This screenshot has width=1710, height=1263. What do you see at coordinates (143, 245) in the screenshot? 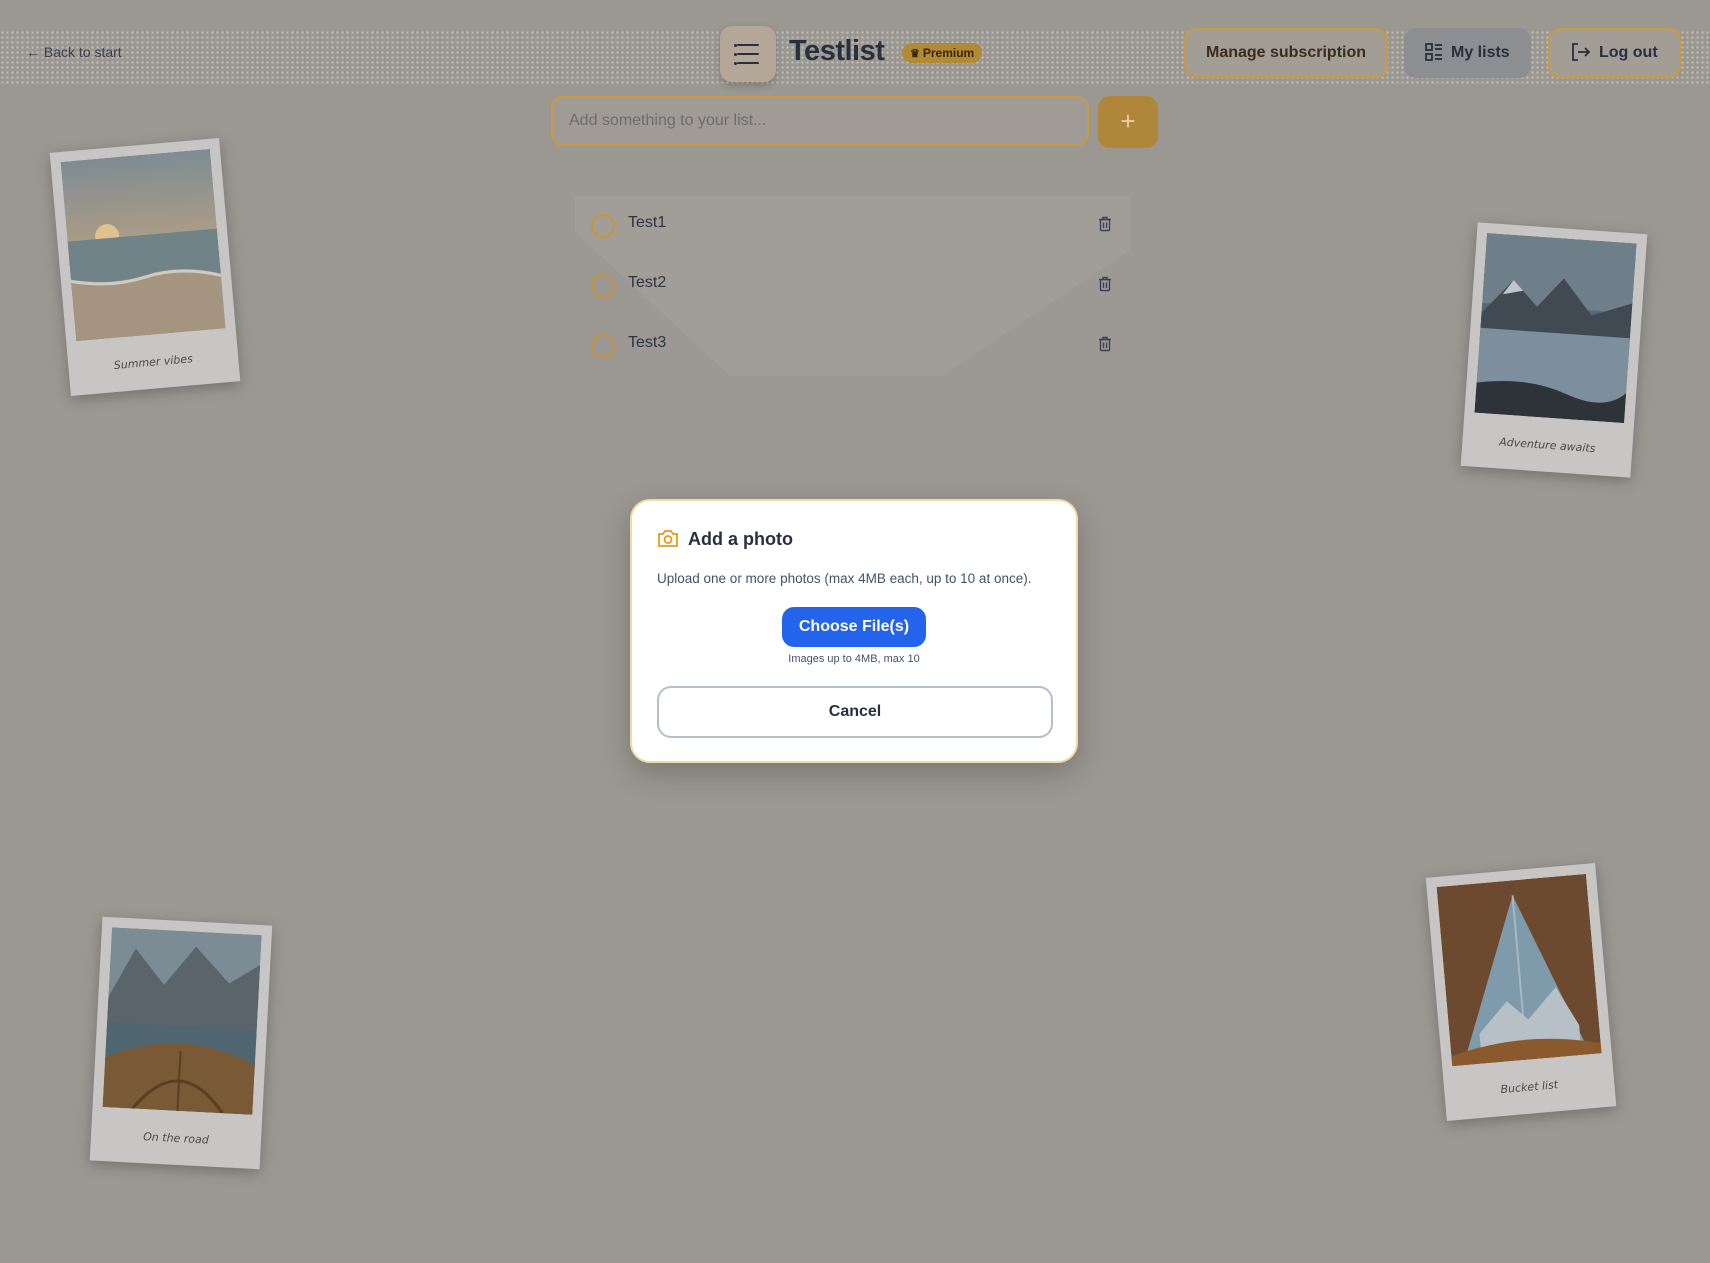
I see `beach-sunset-photo` at bounding box center [143, 245].